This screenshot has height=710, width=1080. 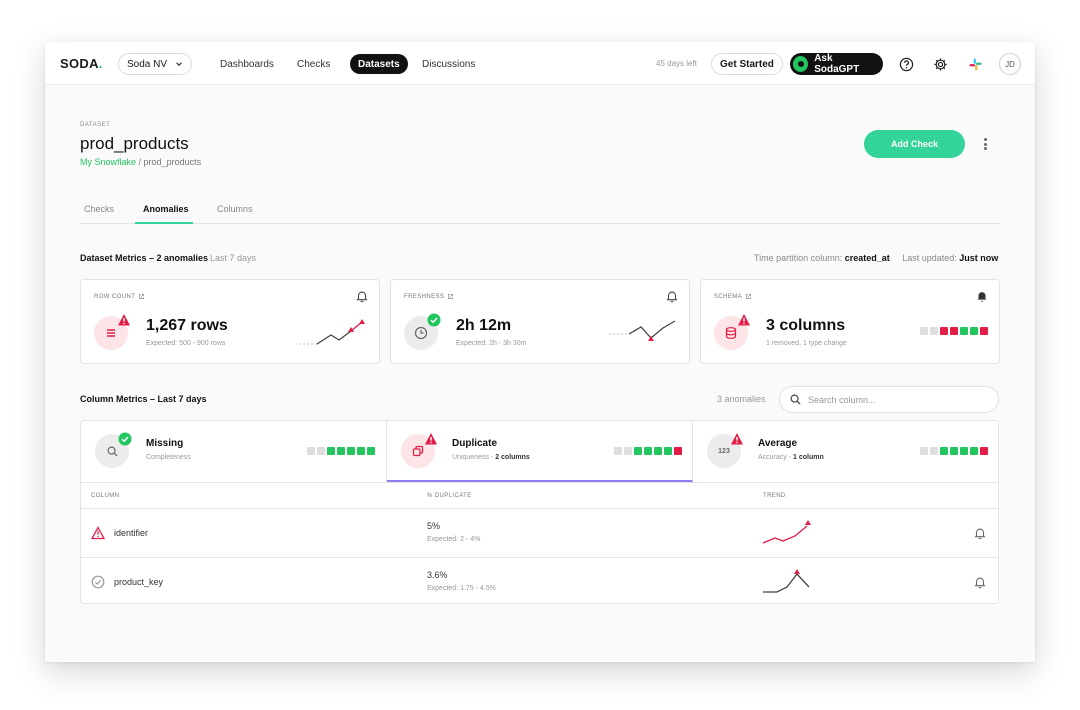 What do you see at coordinates (141, 162) in the screenshot?
I see `breadcrumb: My Snowflake / prod_products` at bounding box center [141, 162].